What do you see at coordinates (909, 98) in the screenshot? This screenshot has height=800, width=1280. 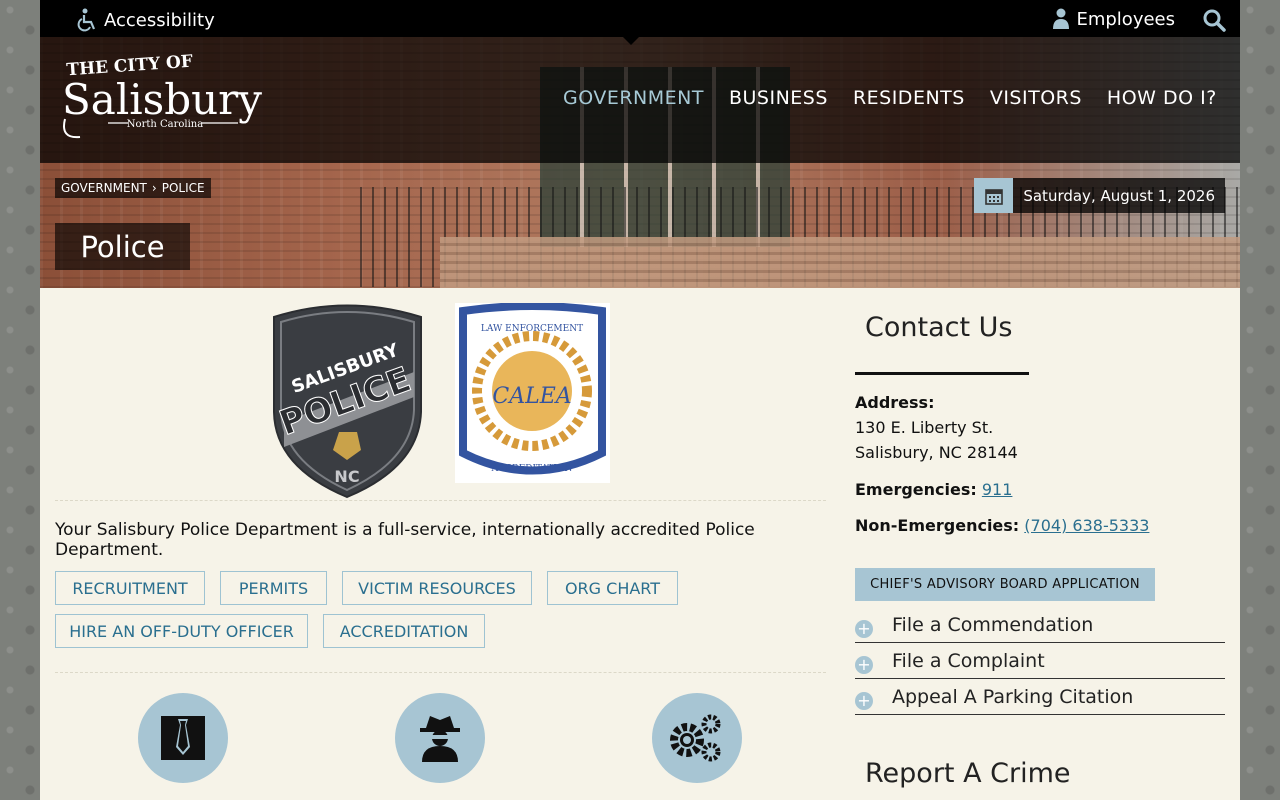 I see `nav-item-residents: RESIDENTS` at bounding box center [909, 98].